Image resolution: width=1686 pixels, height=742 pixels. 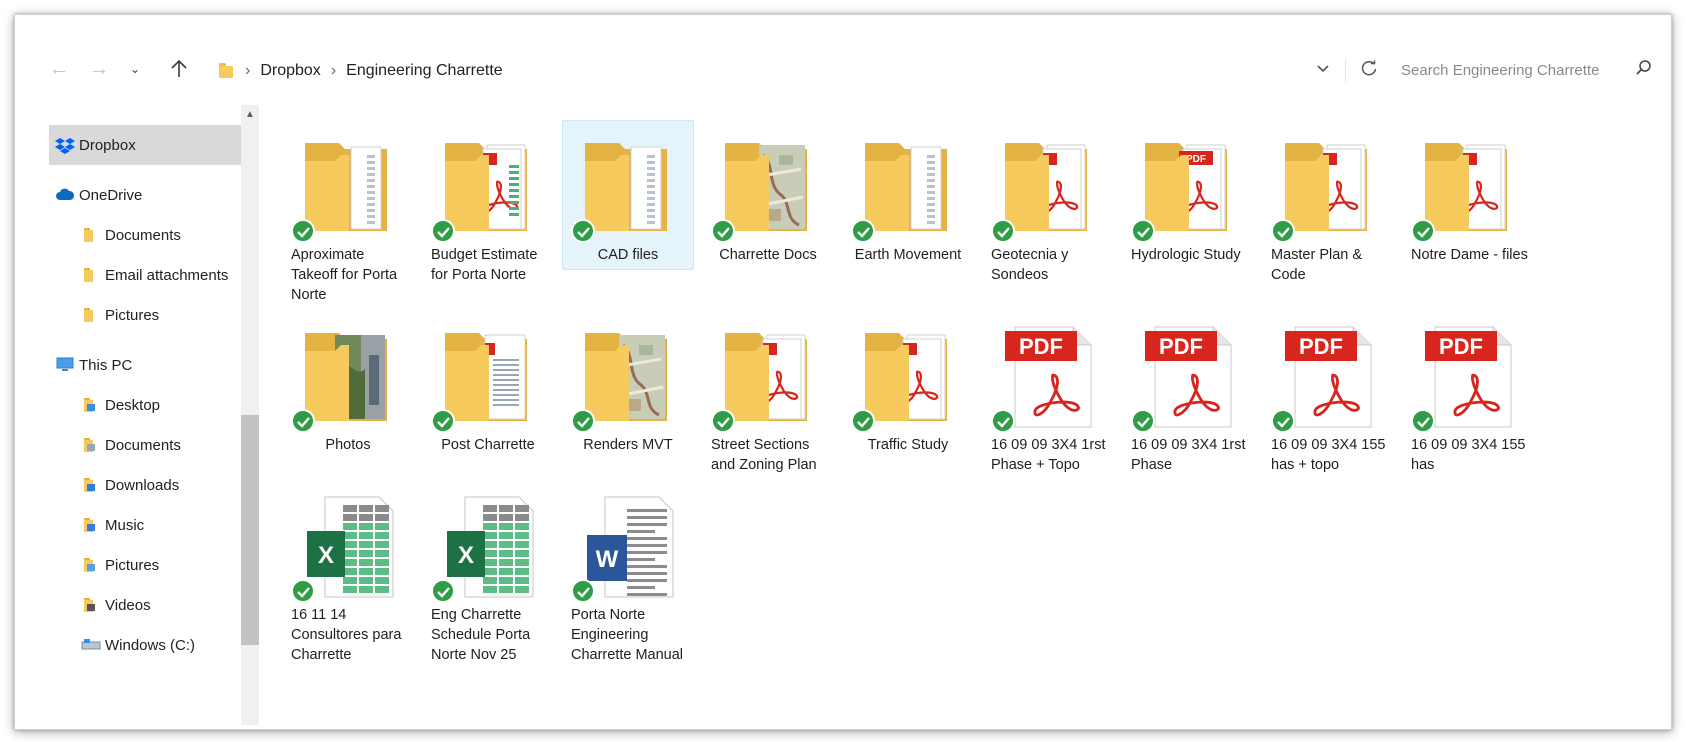 I want to click on nav-item-desktop: Desktop, so click(x=146, y=405).